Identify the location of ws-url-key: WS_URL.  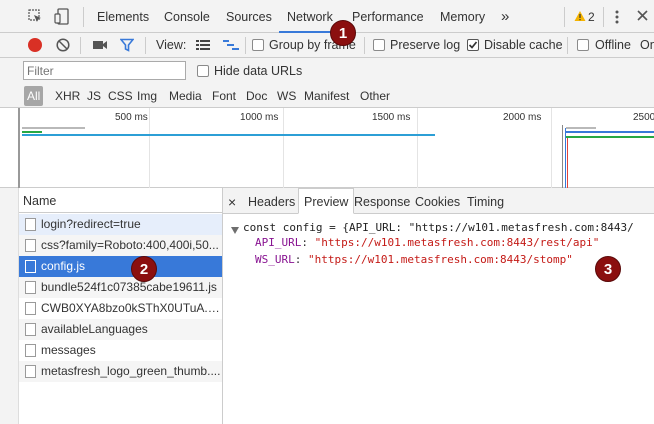
(275, 259).